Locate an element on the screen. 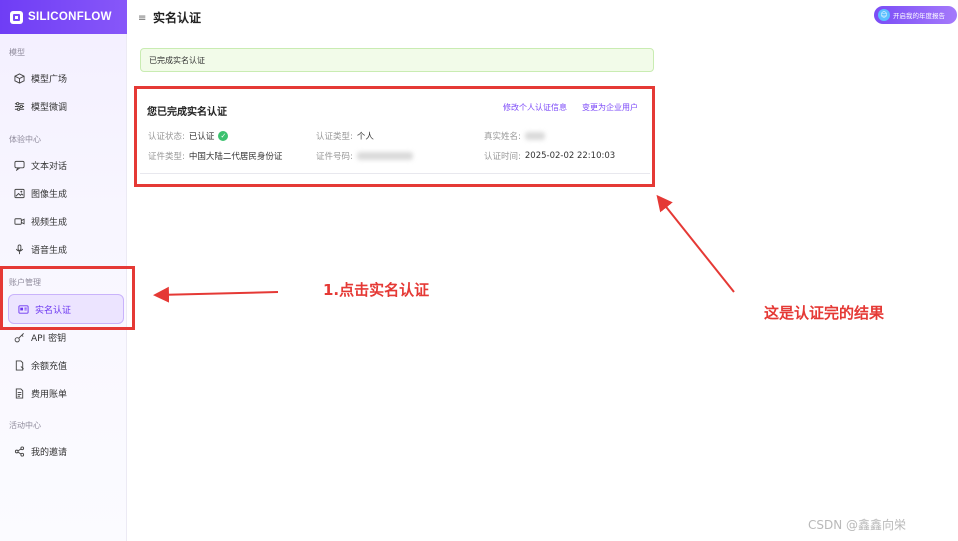 The width and height of the screenshot is (958, 541). arrow-to-result is located at coordinates (695, 243).